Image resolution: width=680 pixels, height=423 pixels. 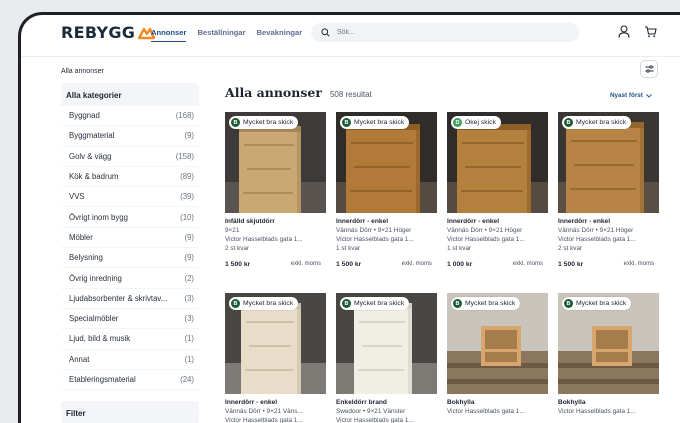 What do you see at coordinates (460, 264) in the screenshot?
I see `listing-price: 1 000 kr` at bounding box center [460, 264].